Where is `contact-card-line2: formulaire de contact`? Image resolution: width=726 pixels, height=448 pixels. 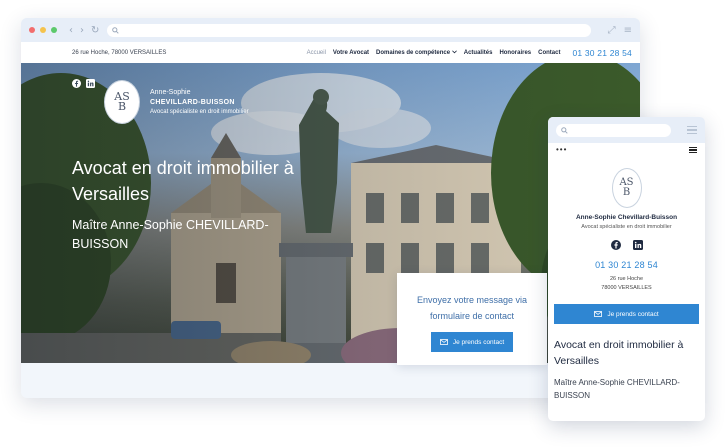 contact-card-line2: formulaire de contact is located at coordinates (472, 316).